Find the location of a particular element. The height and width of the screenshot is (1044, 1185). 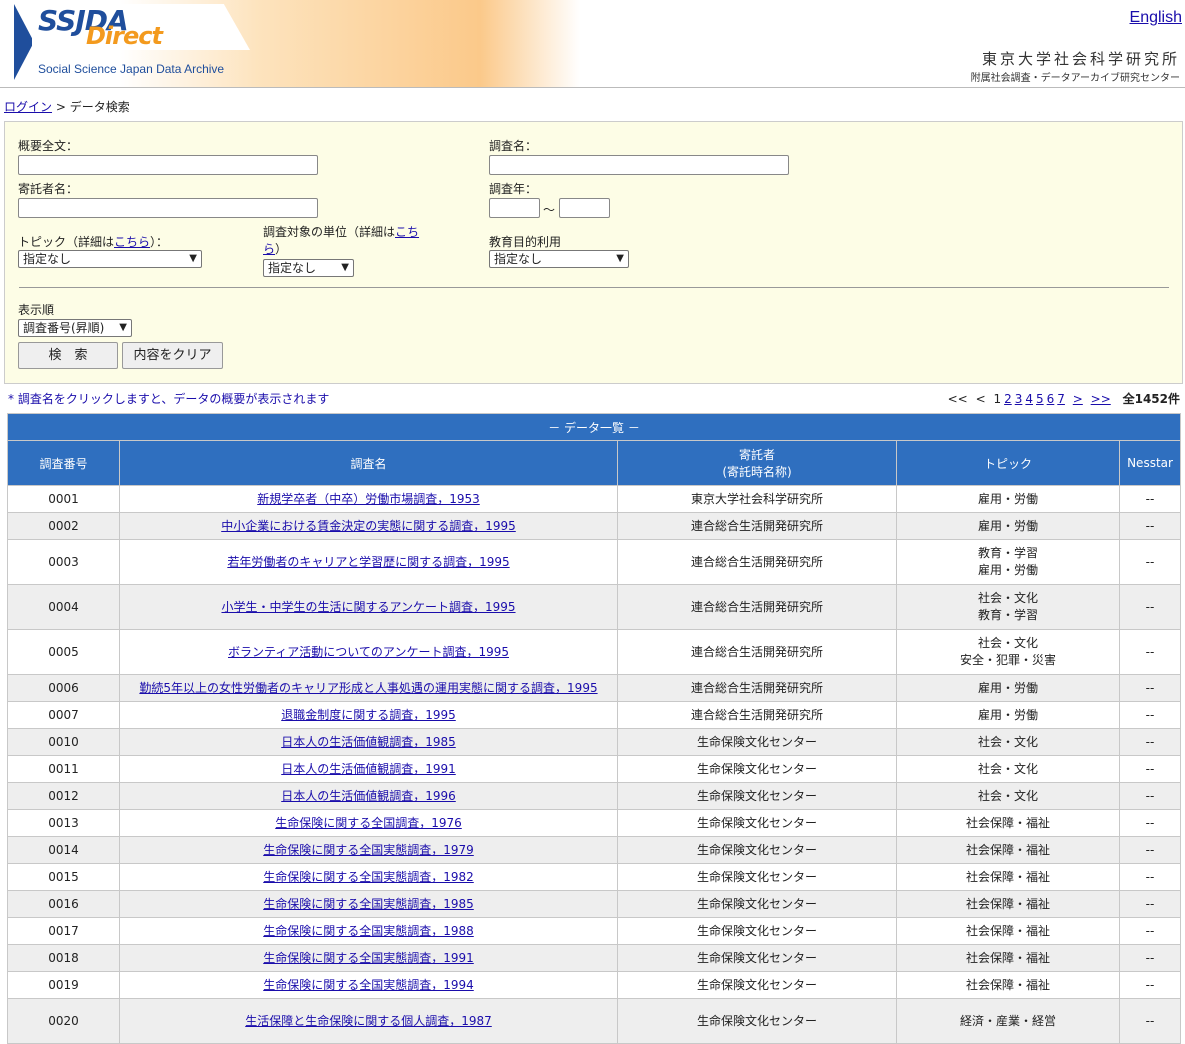

unit-detail-link: こち is located at coordinates (407, 232).